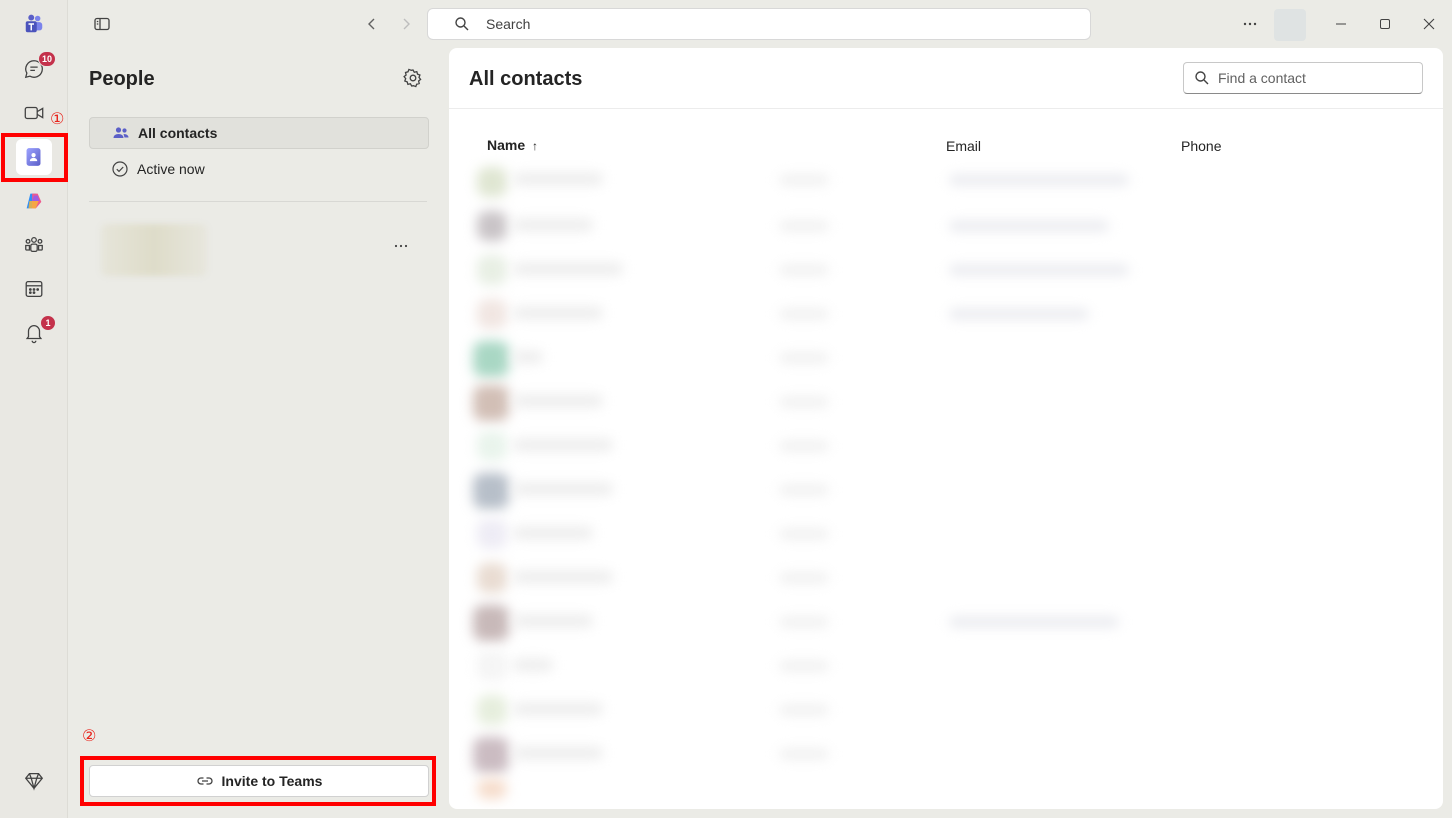 This screenshot has height=818, width=1452. Describe the element at coordinates (34, 289) in the screenshot. I see `calendar-button` at that location.